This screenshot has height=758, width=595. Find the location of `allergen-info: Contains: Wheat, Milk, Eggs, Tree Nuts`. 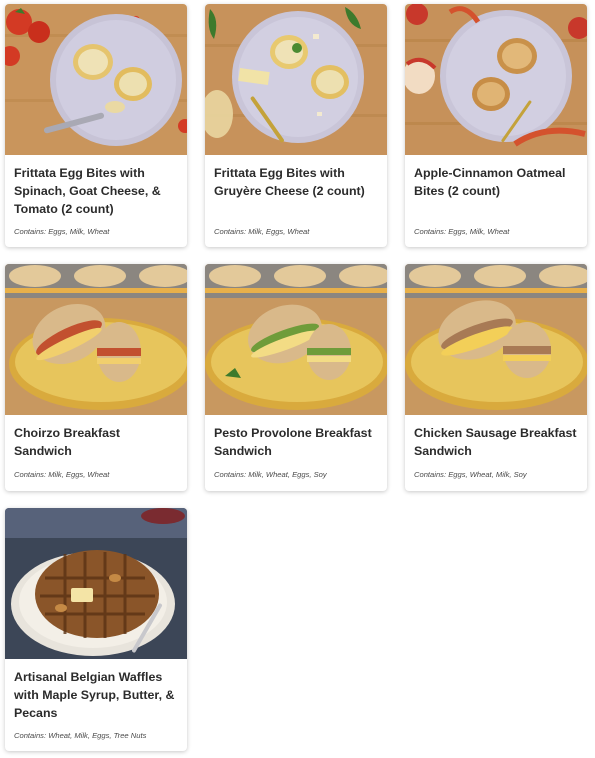

allergen-info: Contains: Wheat, Milk, Eggs, Tree Nuts is located at coordinates (80, 735).